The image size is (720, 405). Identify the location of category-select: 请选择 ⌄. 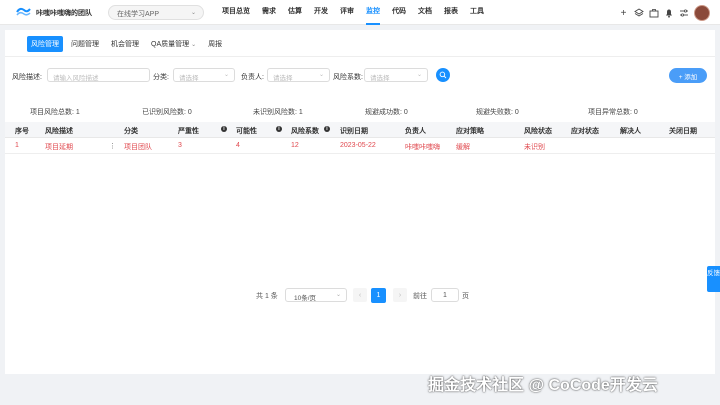
(204, 75).